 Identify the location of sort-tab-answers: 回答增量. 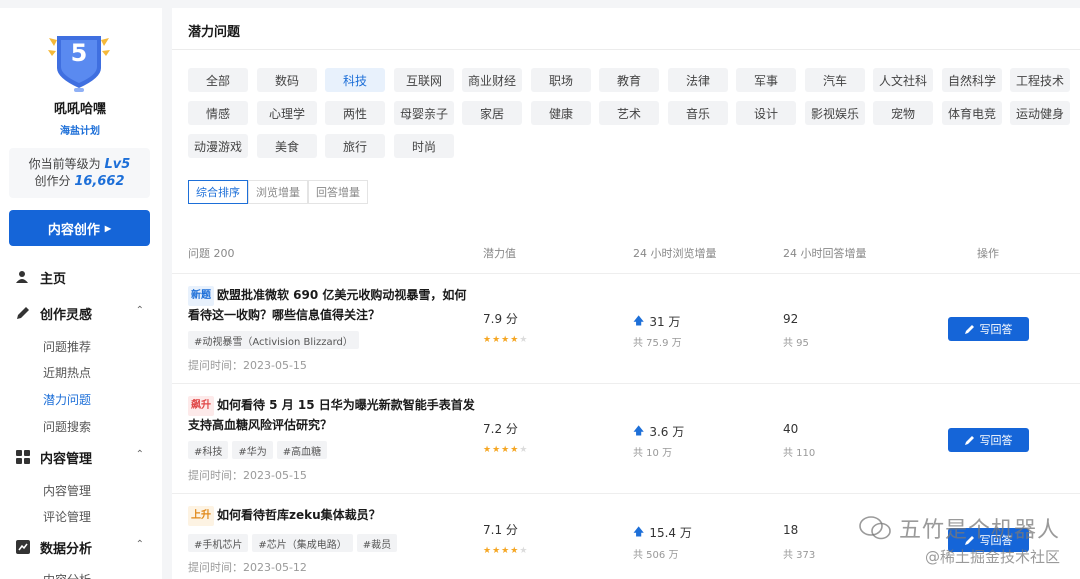
(338, 192).